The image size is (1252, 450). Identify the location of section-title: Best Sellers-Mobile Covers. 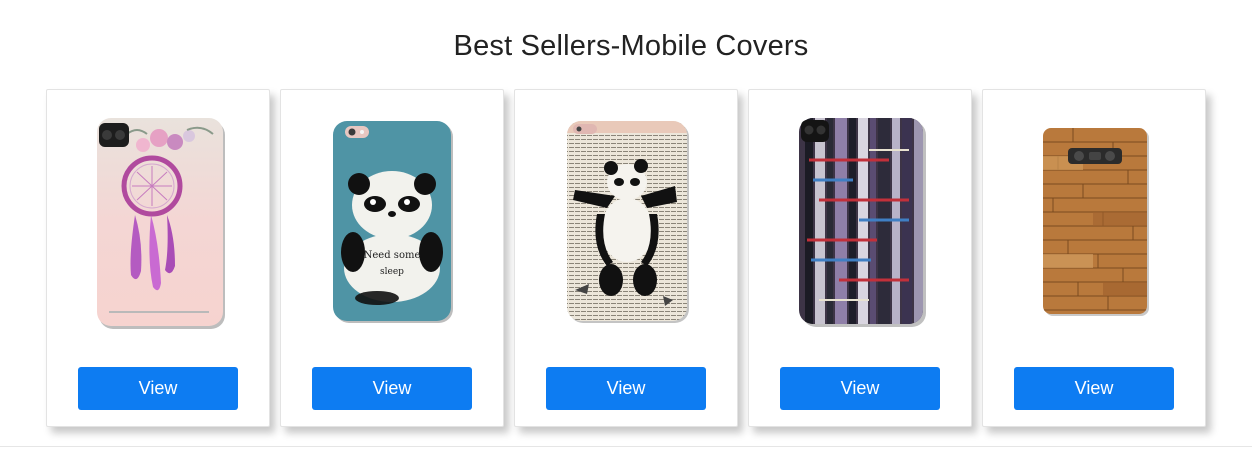
(631, 46).